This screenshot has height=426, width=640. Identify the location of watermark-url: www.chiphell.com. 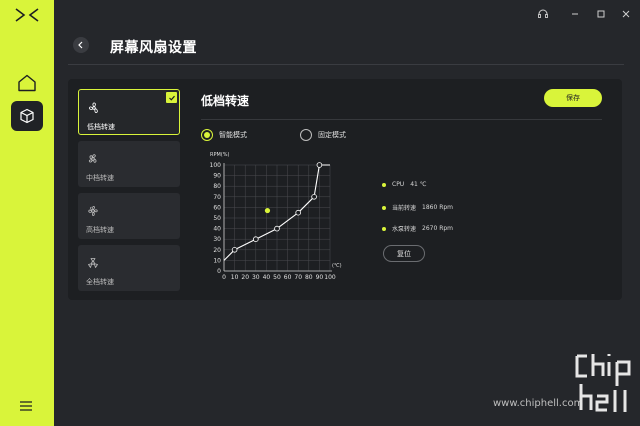
(538, 403).